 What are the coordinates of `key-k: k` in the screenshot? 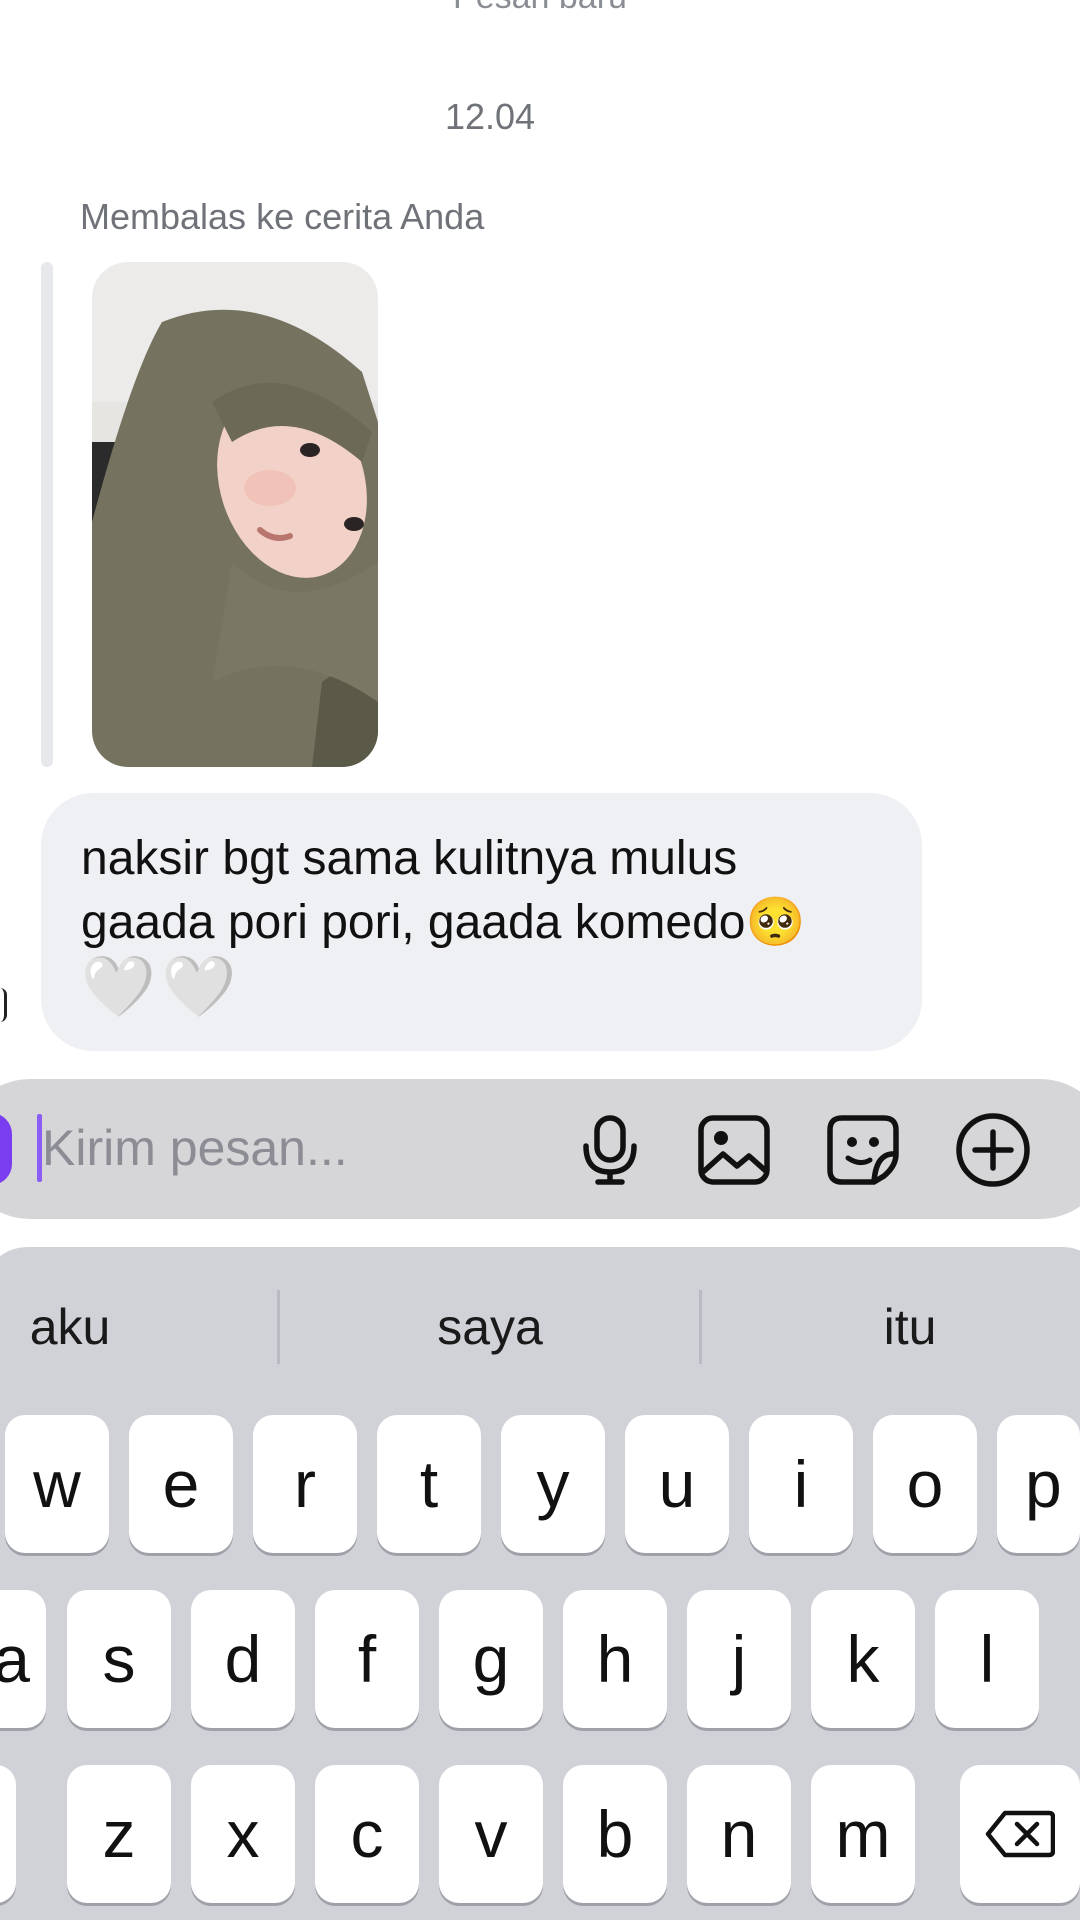 It's located at (863, 1659).